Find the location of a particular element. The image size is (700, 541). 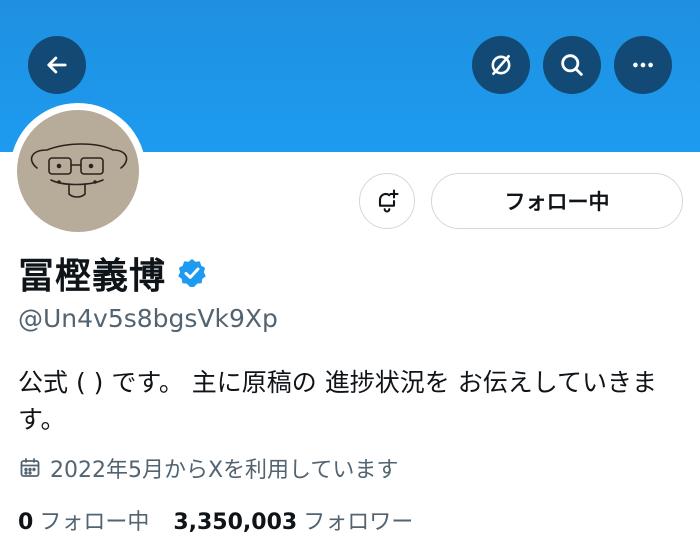

display-name: 冨樫義博 is located at coordinates (92, 276).